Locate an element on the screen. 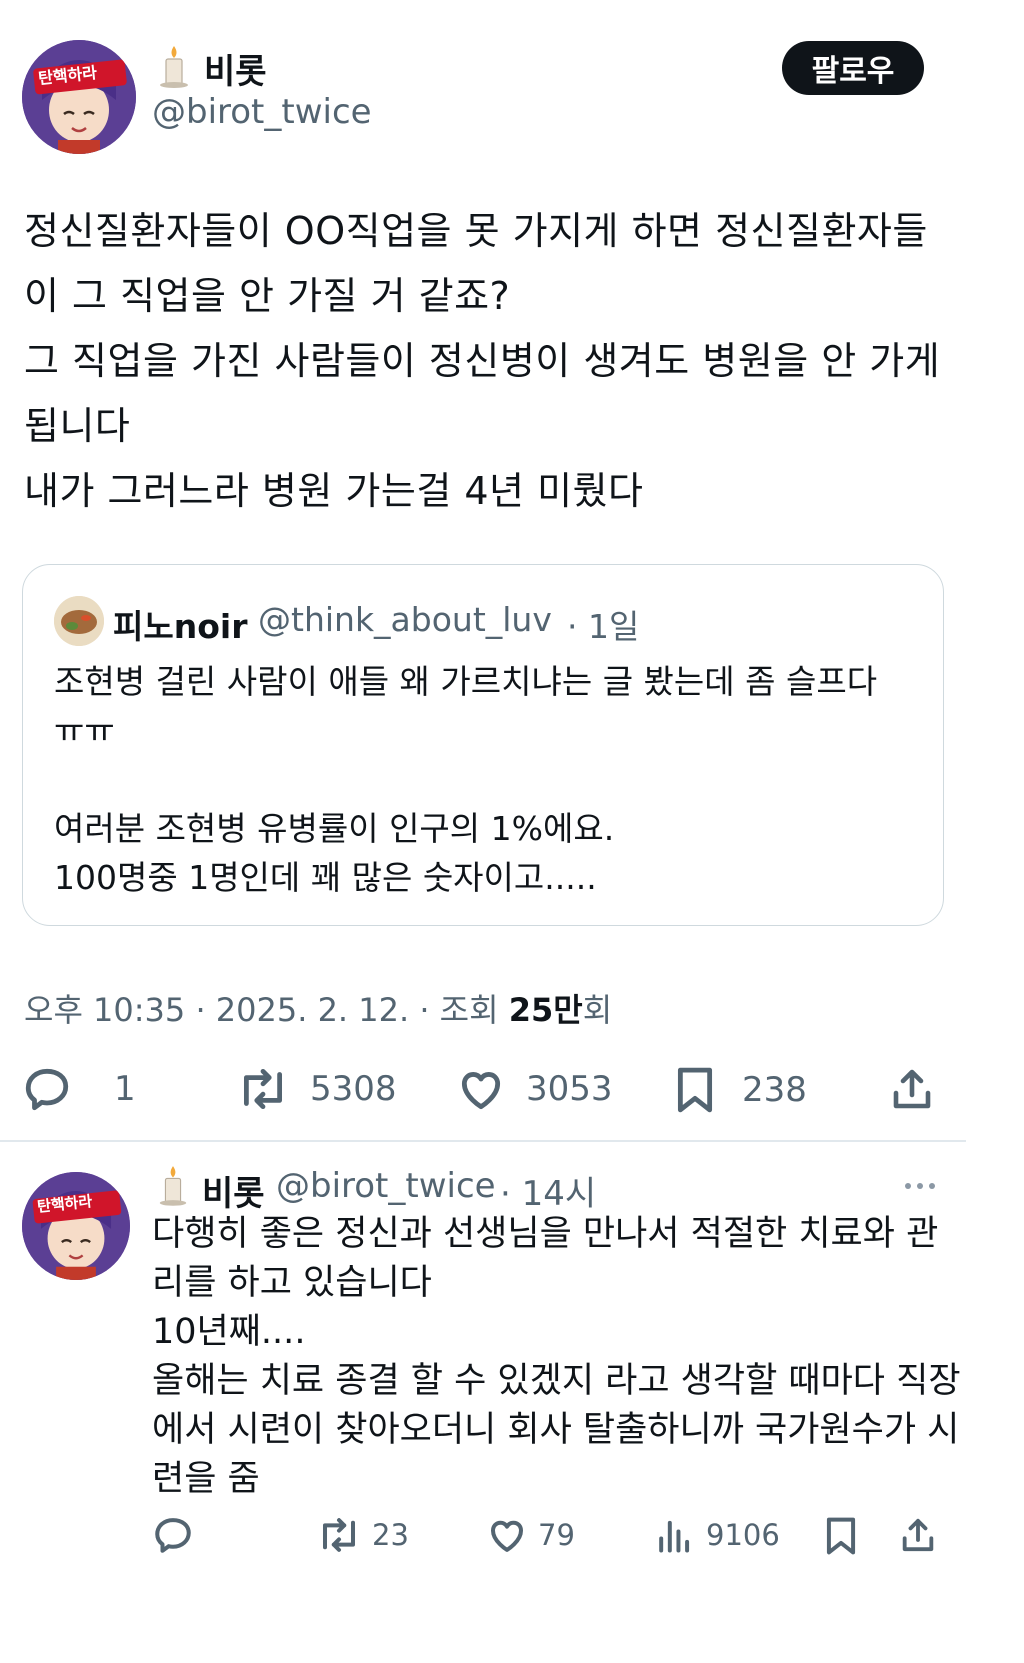  reply-author-name: 비롯 is located at coordinates (233, 1190).